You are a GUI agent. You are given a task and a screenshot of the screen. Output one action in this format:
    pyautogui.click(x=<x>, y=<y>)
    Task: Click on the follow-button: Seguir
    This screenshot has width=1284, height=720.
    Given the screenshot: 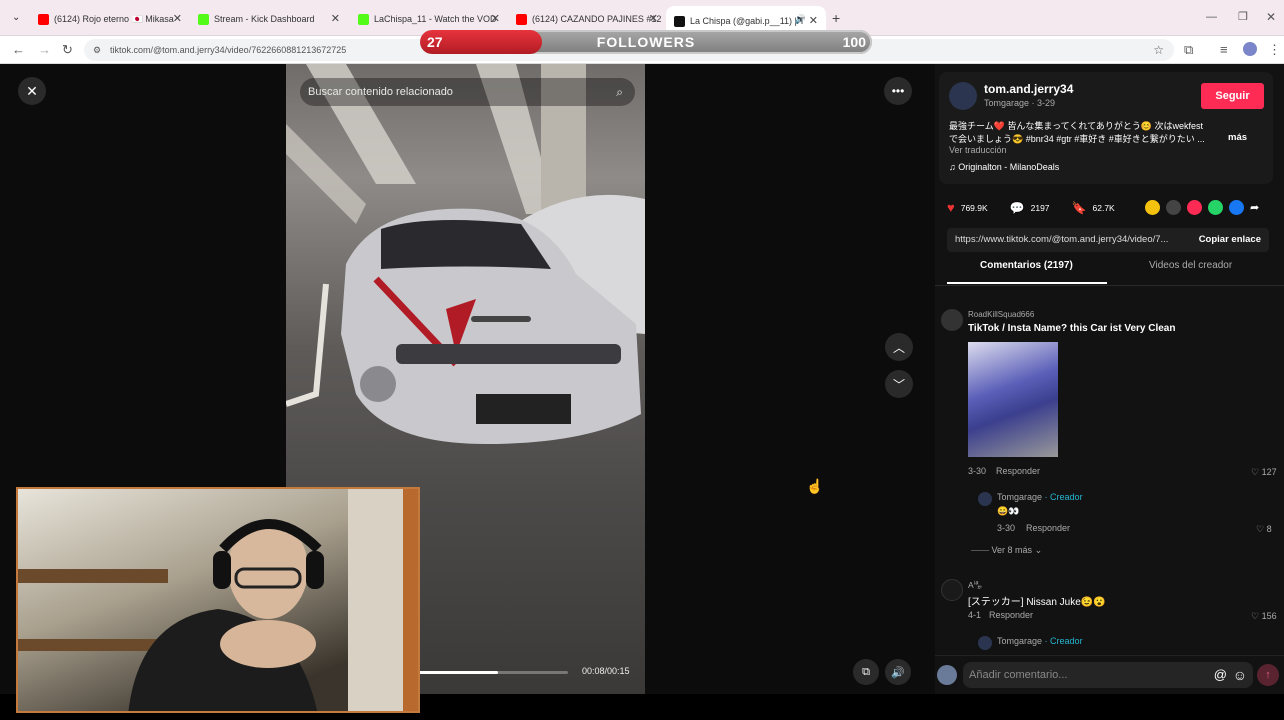 What is the action you would take?
    pyautogui.click(x=1232, y=96)
    